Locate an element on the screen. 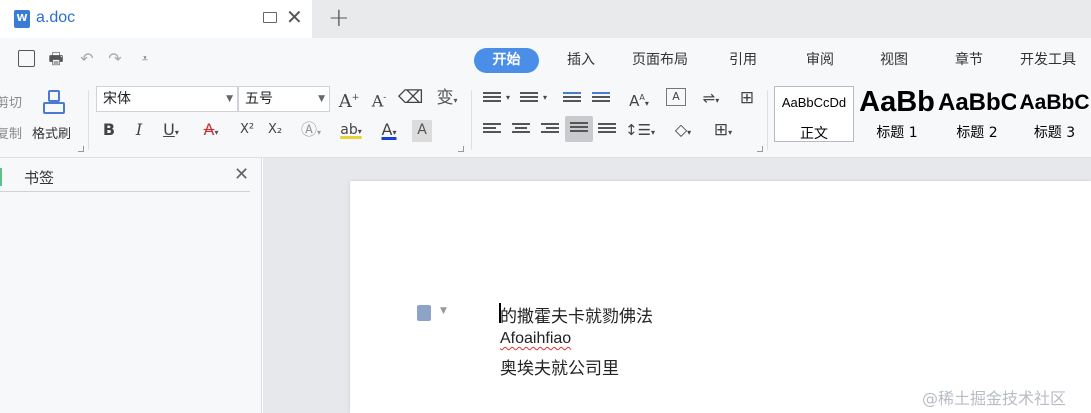 This screenshot has height=413, width=1091. table-insert-icon: ⊞ is located at coordinates (747, 99).